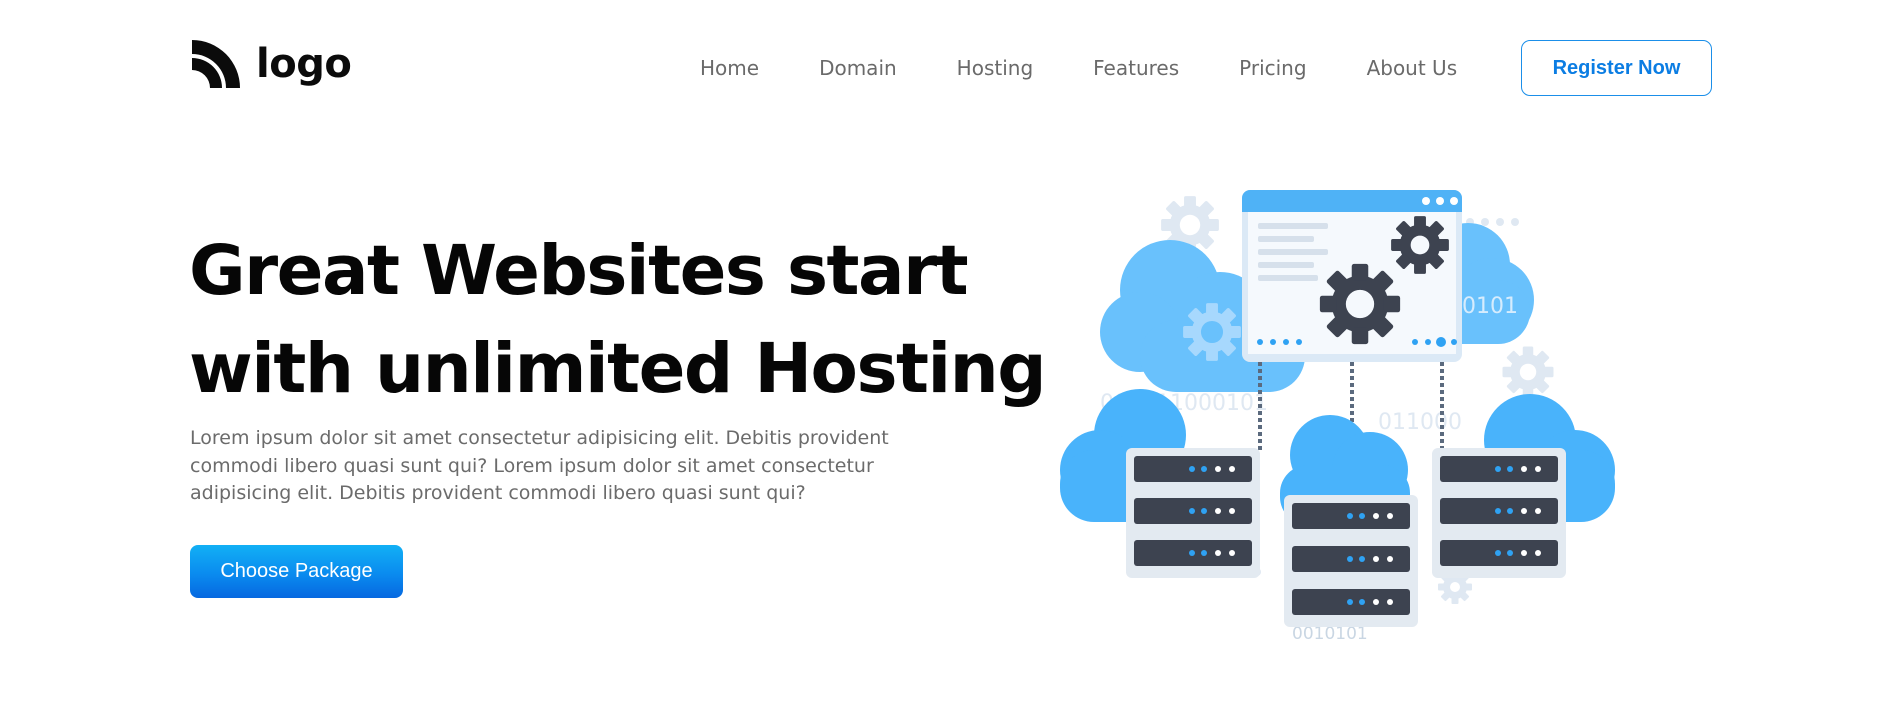 The height and width of the screenshot is (717, 1897). I want to click on logo: logo, so click(271, 64).